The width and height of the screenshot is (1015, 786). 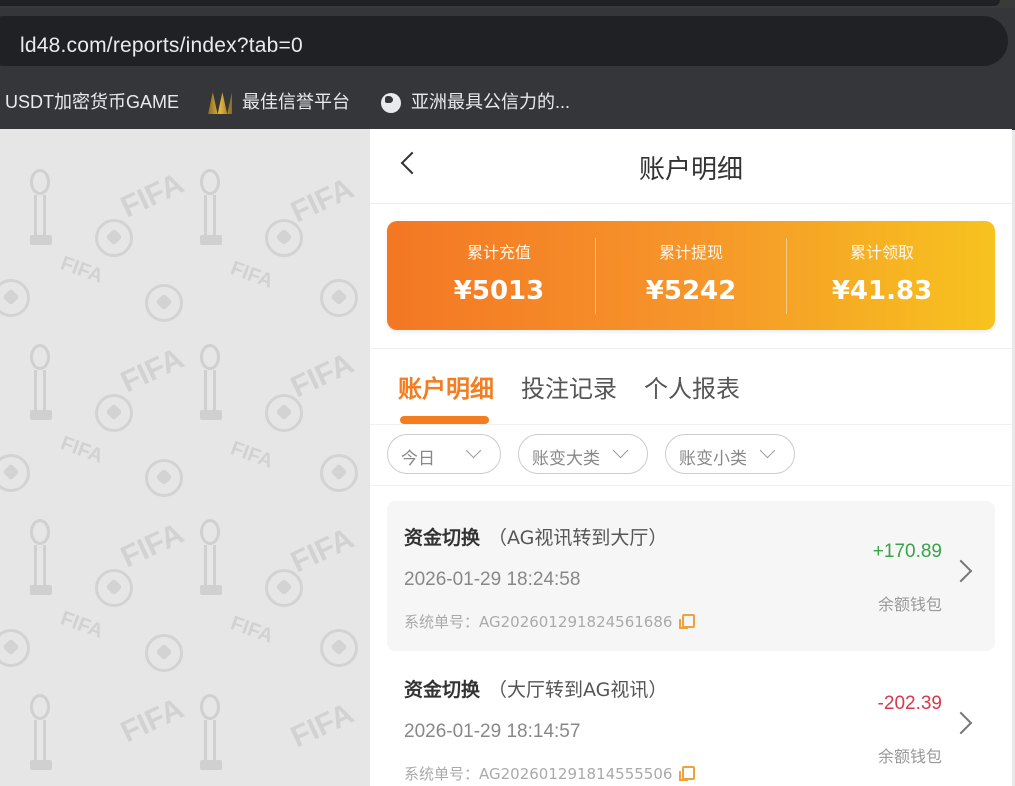 I want to click on summary-card: 累计充值 ¥5013 累计提现 ¥5242 累计领取 ¥41.83, so click(x=691, y=275).